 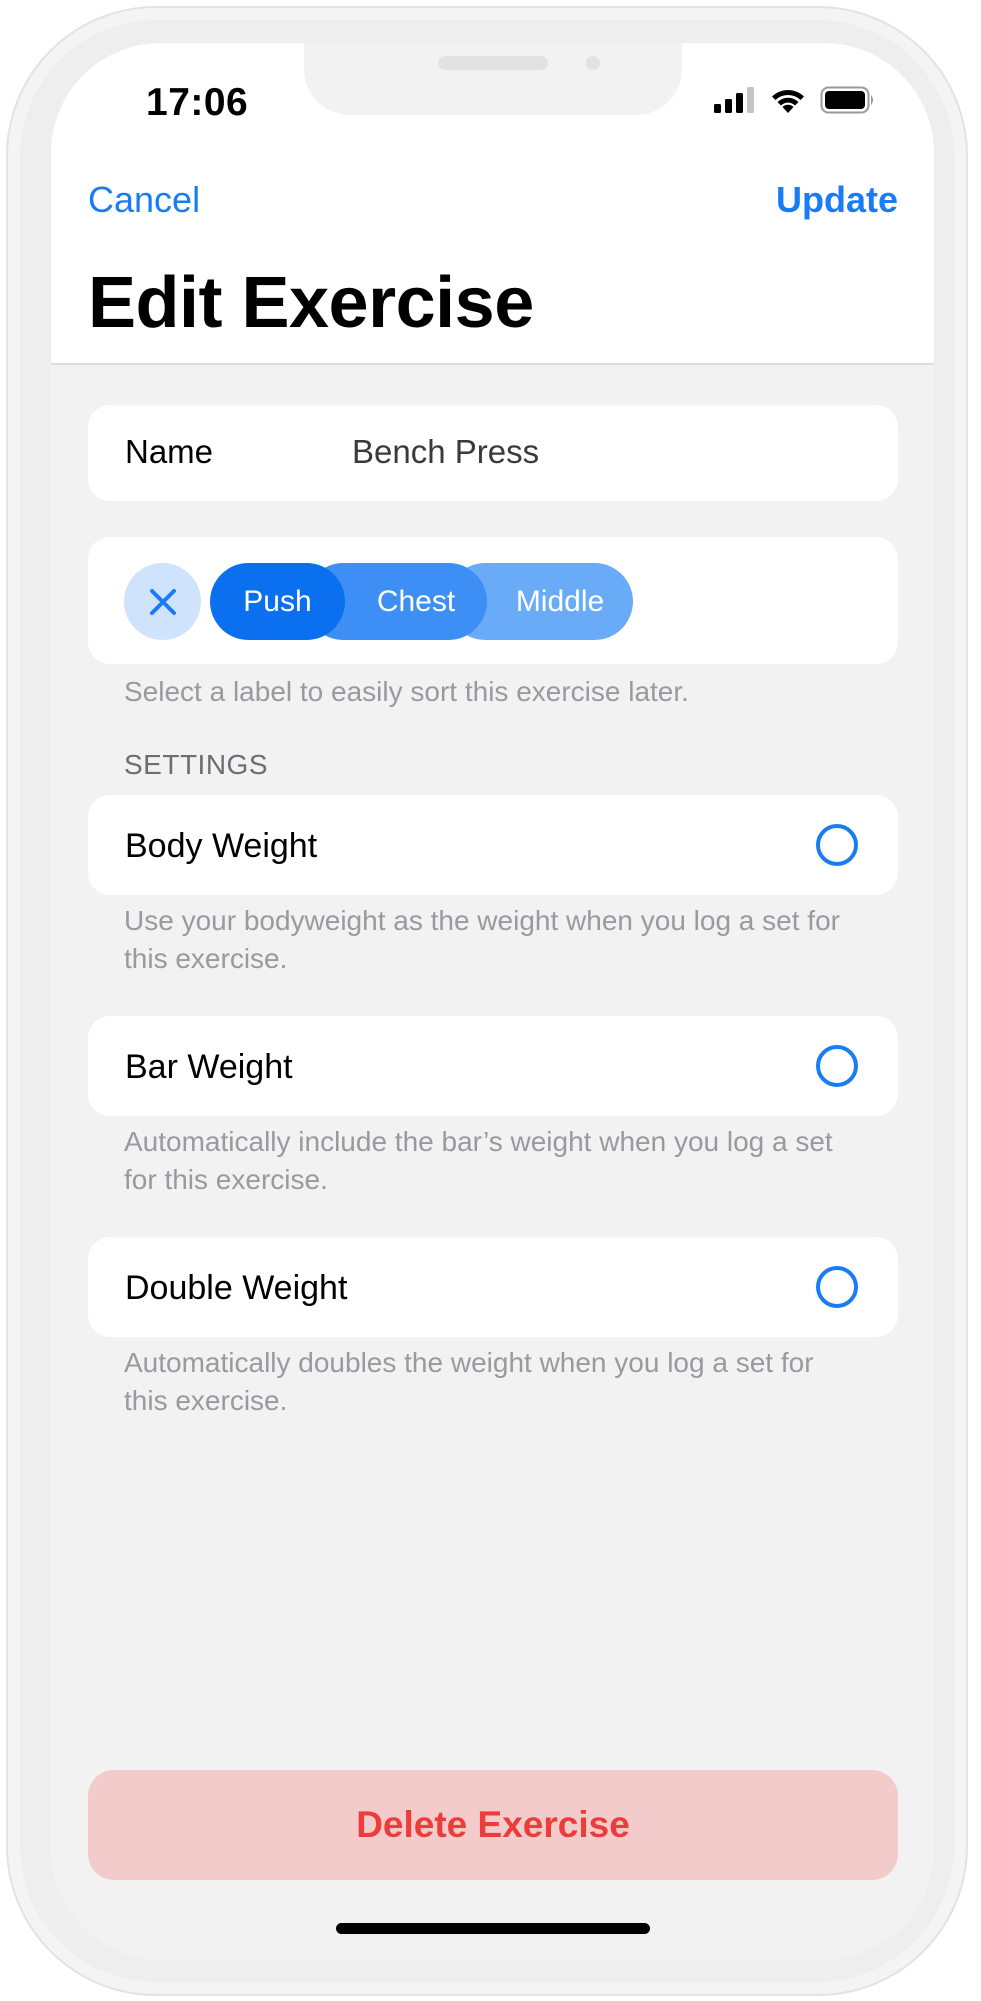 I want to click on clear-labels-button, so click(x=162, y=601).